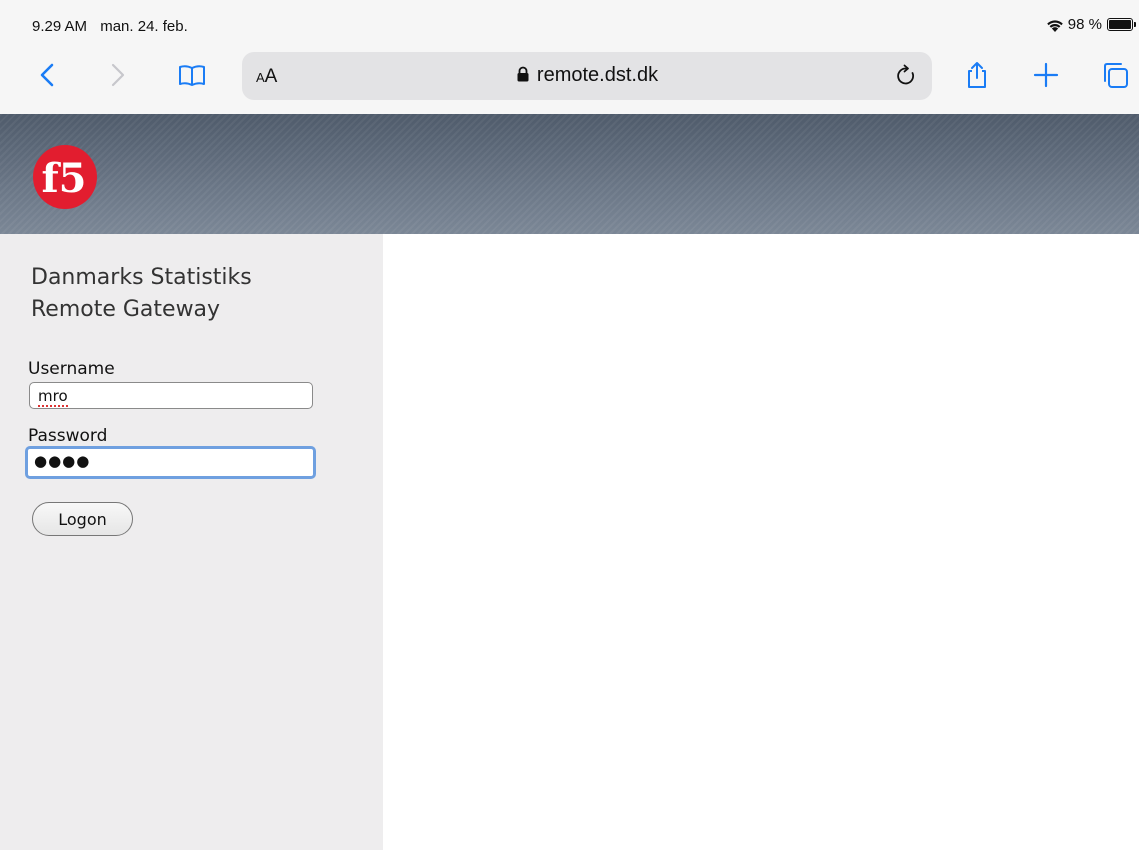 This screenshot has width=1139, height=850. I want to click on new-tab-icon, so click(1046, 75).